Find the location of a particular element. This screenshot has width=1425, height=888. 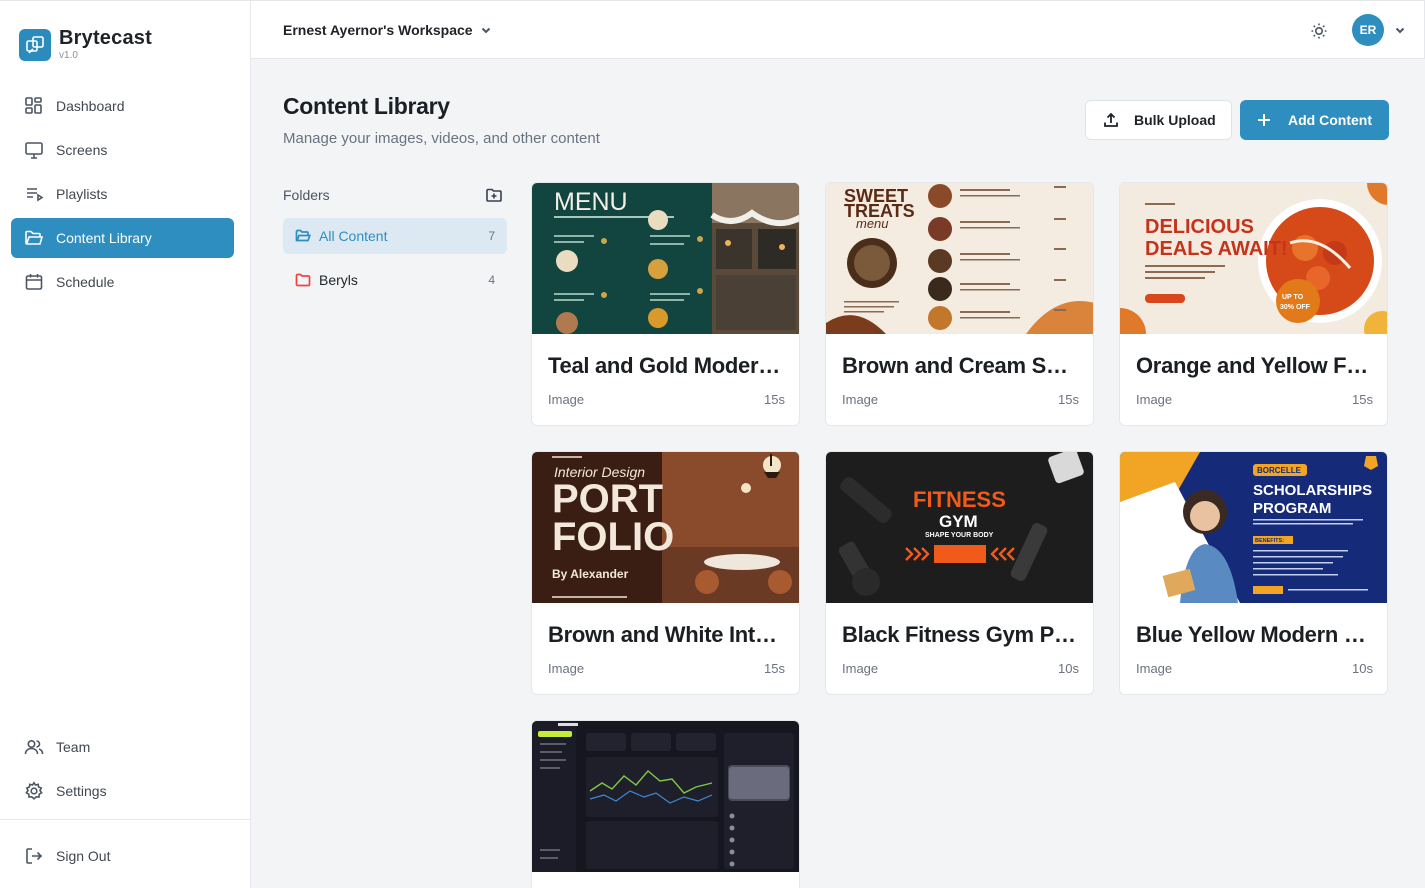

content-thumbnail: MENU is located at coordinates (665, 258).